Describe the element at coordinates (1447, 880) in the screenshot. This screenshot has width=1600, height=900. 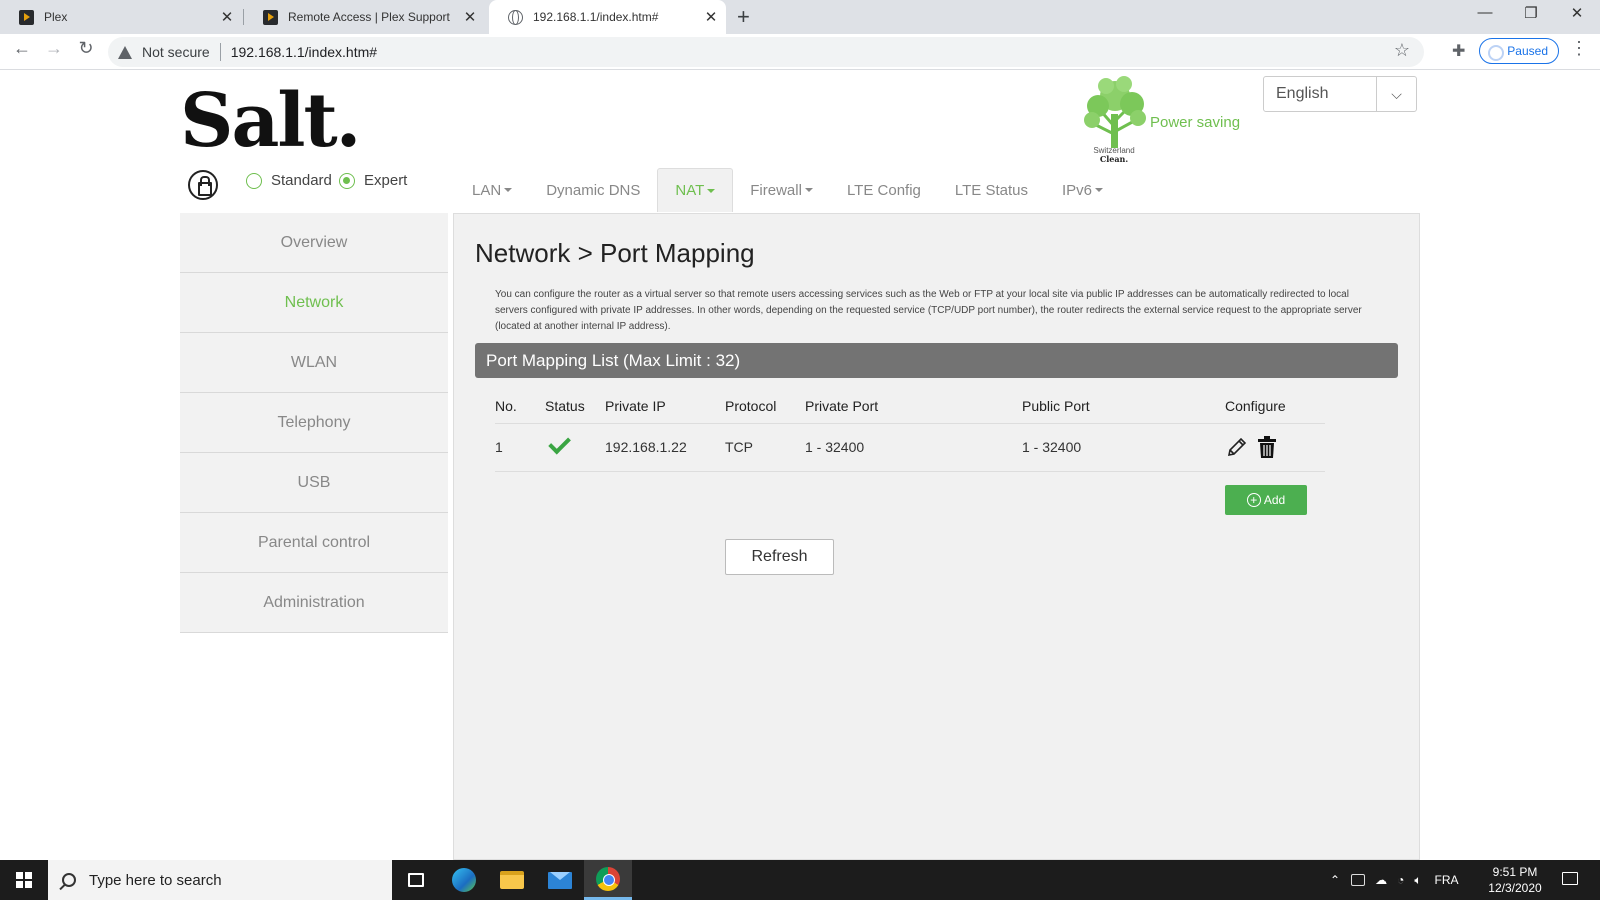
I see `input-language: FRA` at that location.